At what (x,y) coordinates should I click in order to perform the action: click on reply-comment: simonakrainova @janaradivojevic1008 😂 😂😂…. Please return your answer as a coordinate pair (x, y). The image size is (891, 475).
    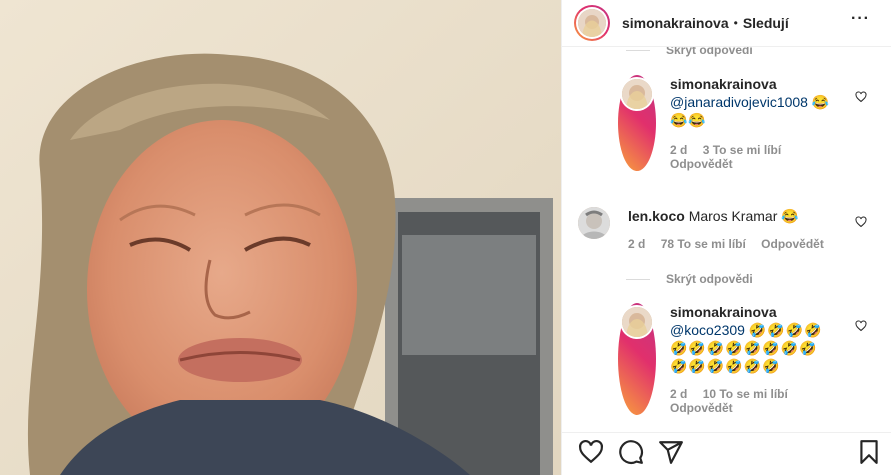
    Looking at the image, I should click on (743, 123).